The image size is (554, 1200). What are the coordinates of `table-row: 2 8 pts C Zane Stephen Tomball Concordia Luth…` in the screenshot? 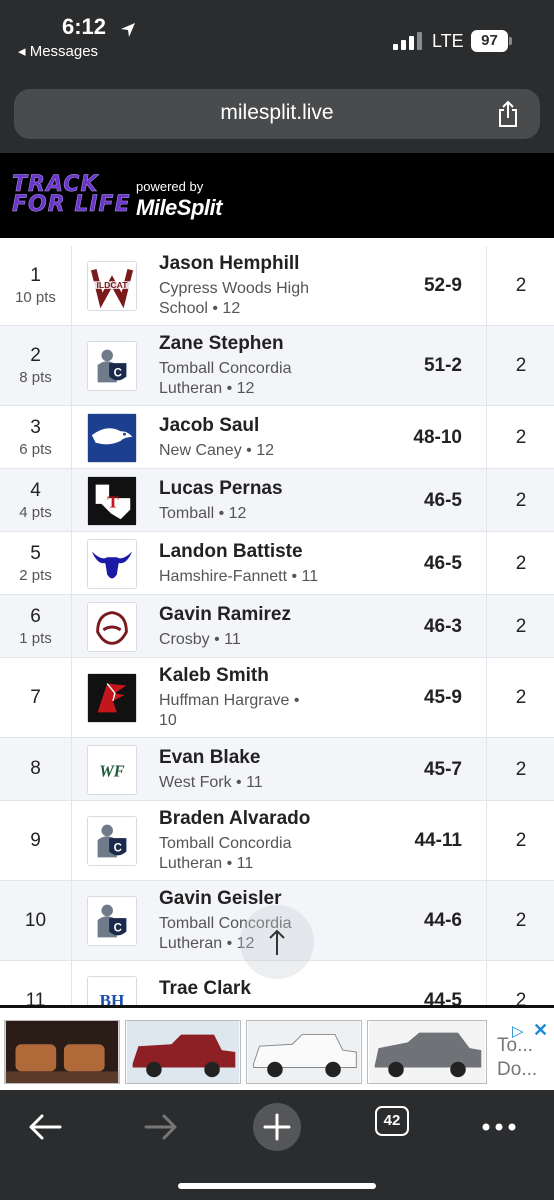 It's located at (277, 366).